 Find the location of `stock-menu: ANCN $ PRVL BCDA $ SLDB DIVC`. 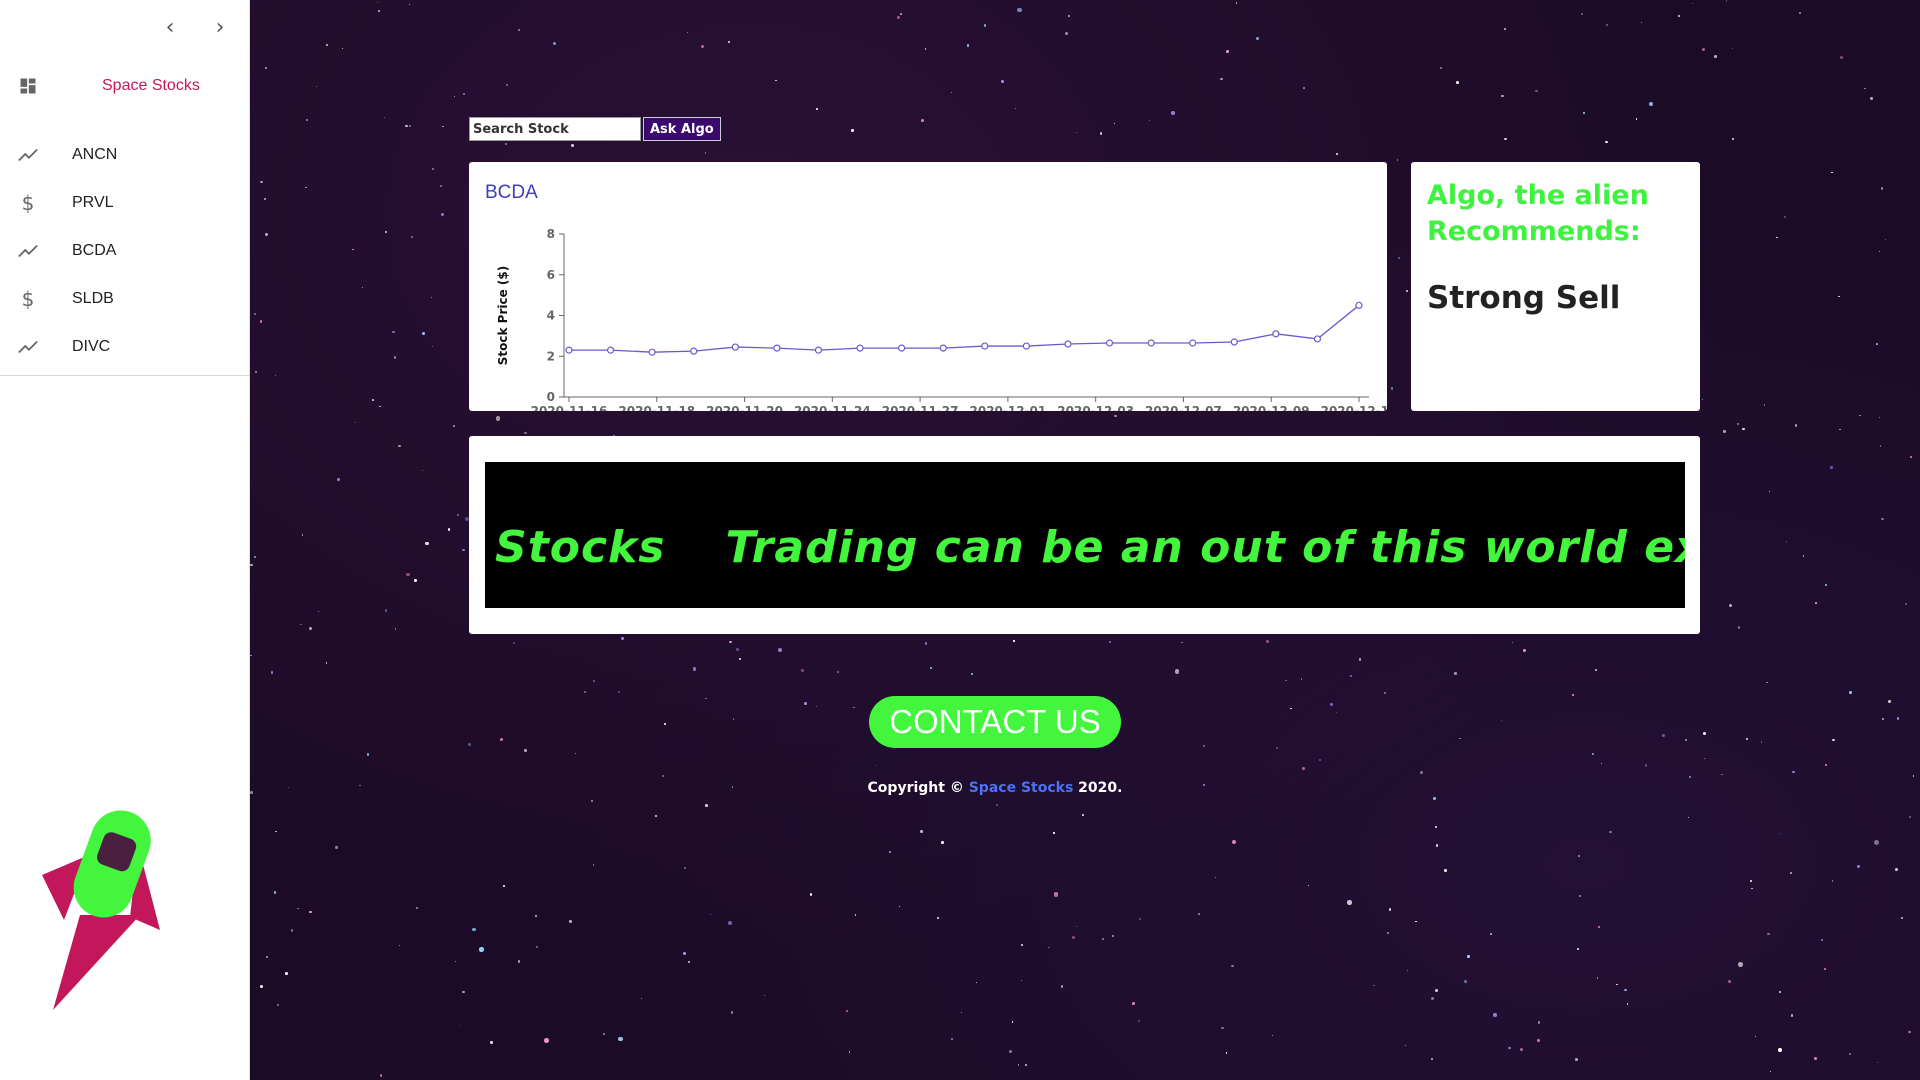

stock-menu: ANCN $ PRVL BCDA $ SLDB DIVC is located at coordinates (125, 253).